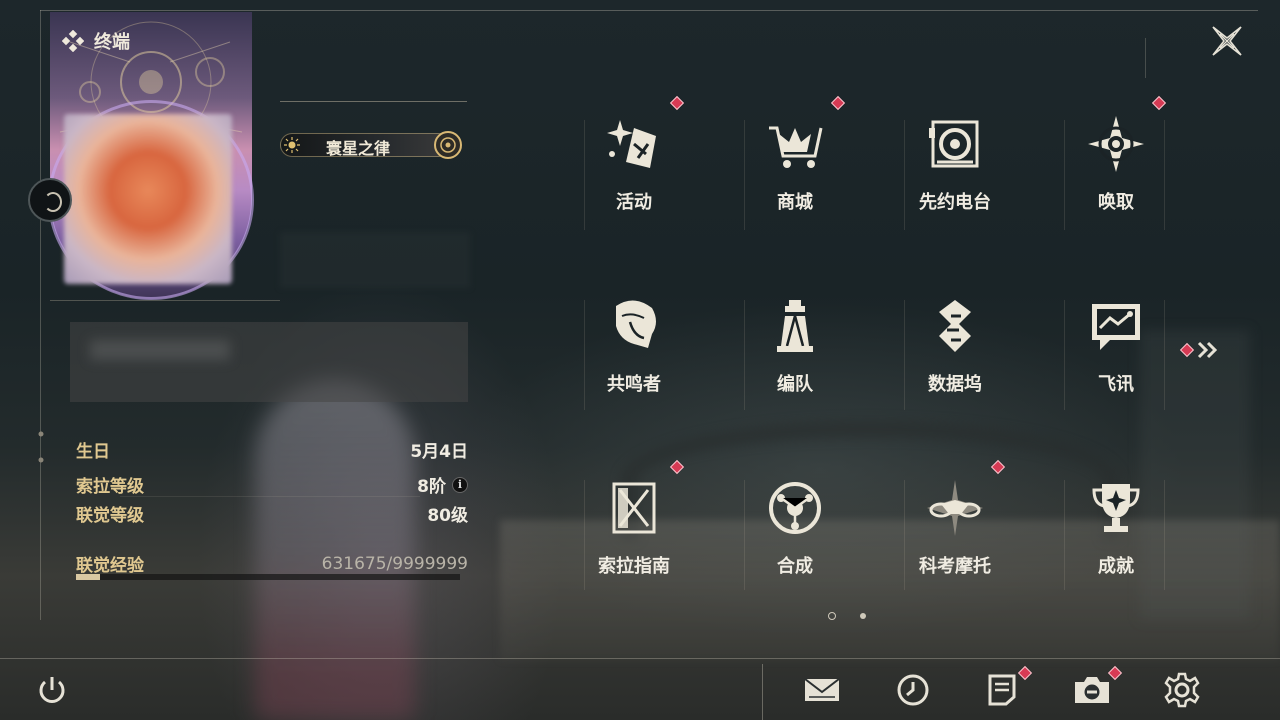 The width and height of the screenshot is (1280, 720). I want to click on page-title-text: 终端, so click(112, 42).